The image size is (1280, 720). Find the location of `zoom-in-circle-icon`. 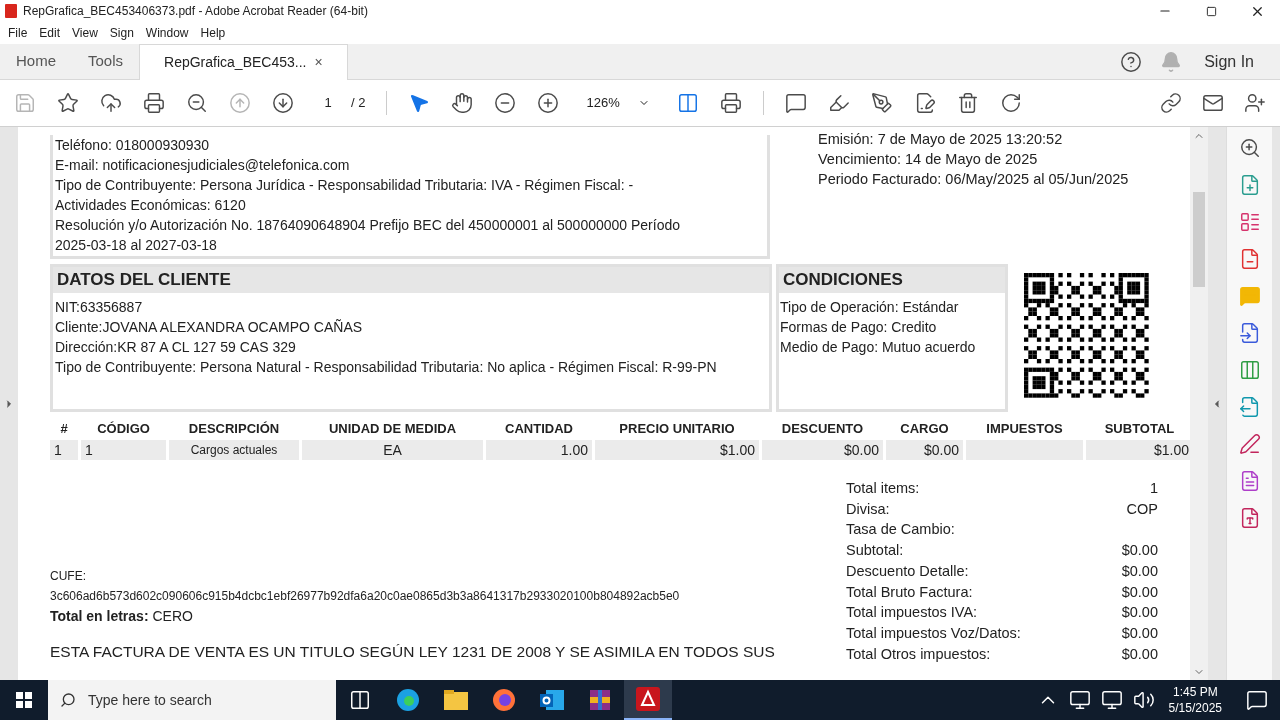

zoom-in-circle-icon is located at coordinates (548, 103).